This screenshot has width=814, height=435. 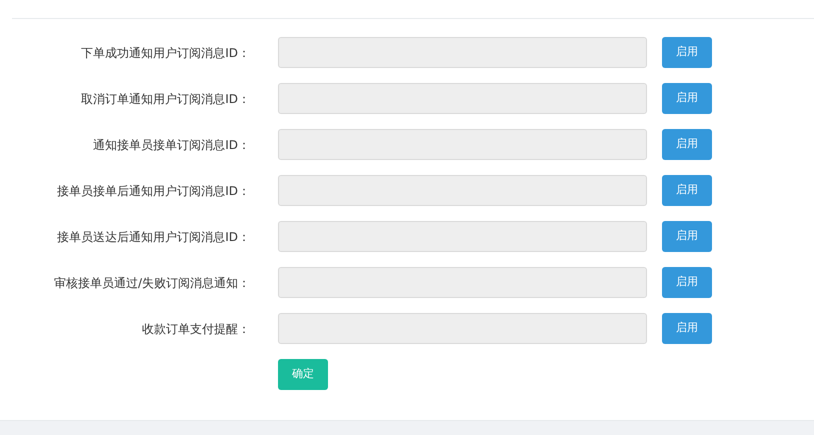 I want to click on field-label: 收款订单支付提醒：, so click(x=195, y=329).